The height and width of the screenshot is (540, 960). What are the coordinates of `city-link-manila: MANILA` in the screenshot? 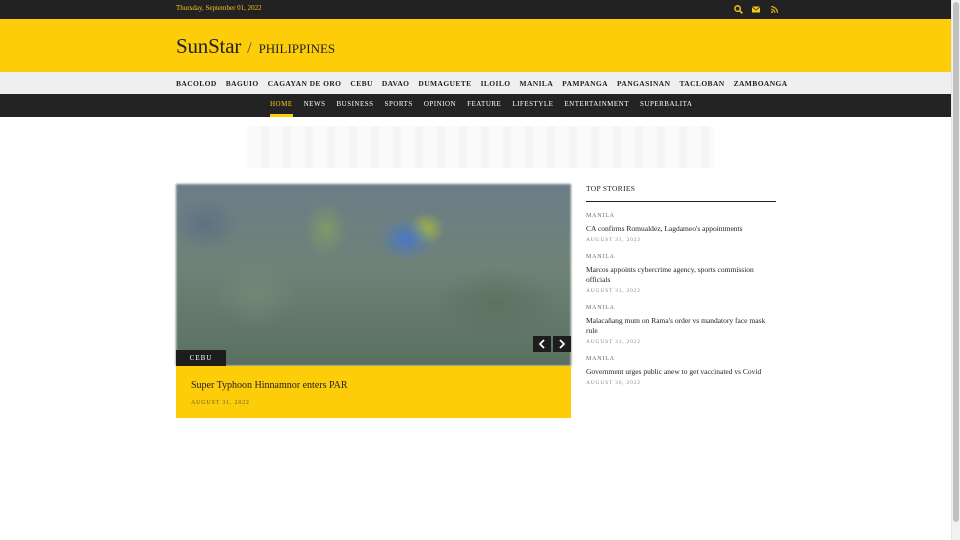 It's located at (537, 83).